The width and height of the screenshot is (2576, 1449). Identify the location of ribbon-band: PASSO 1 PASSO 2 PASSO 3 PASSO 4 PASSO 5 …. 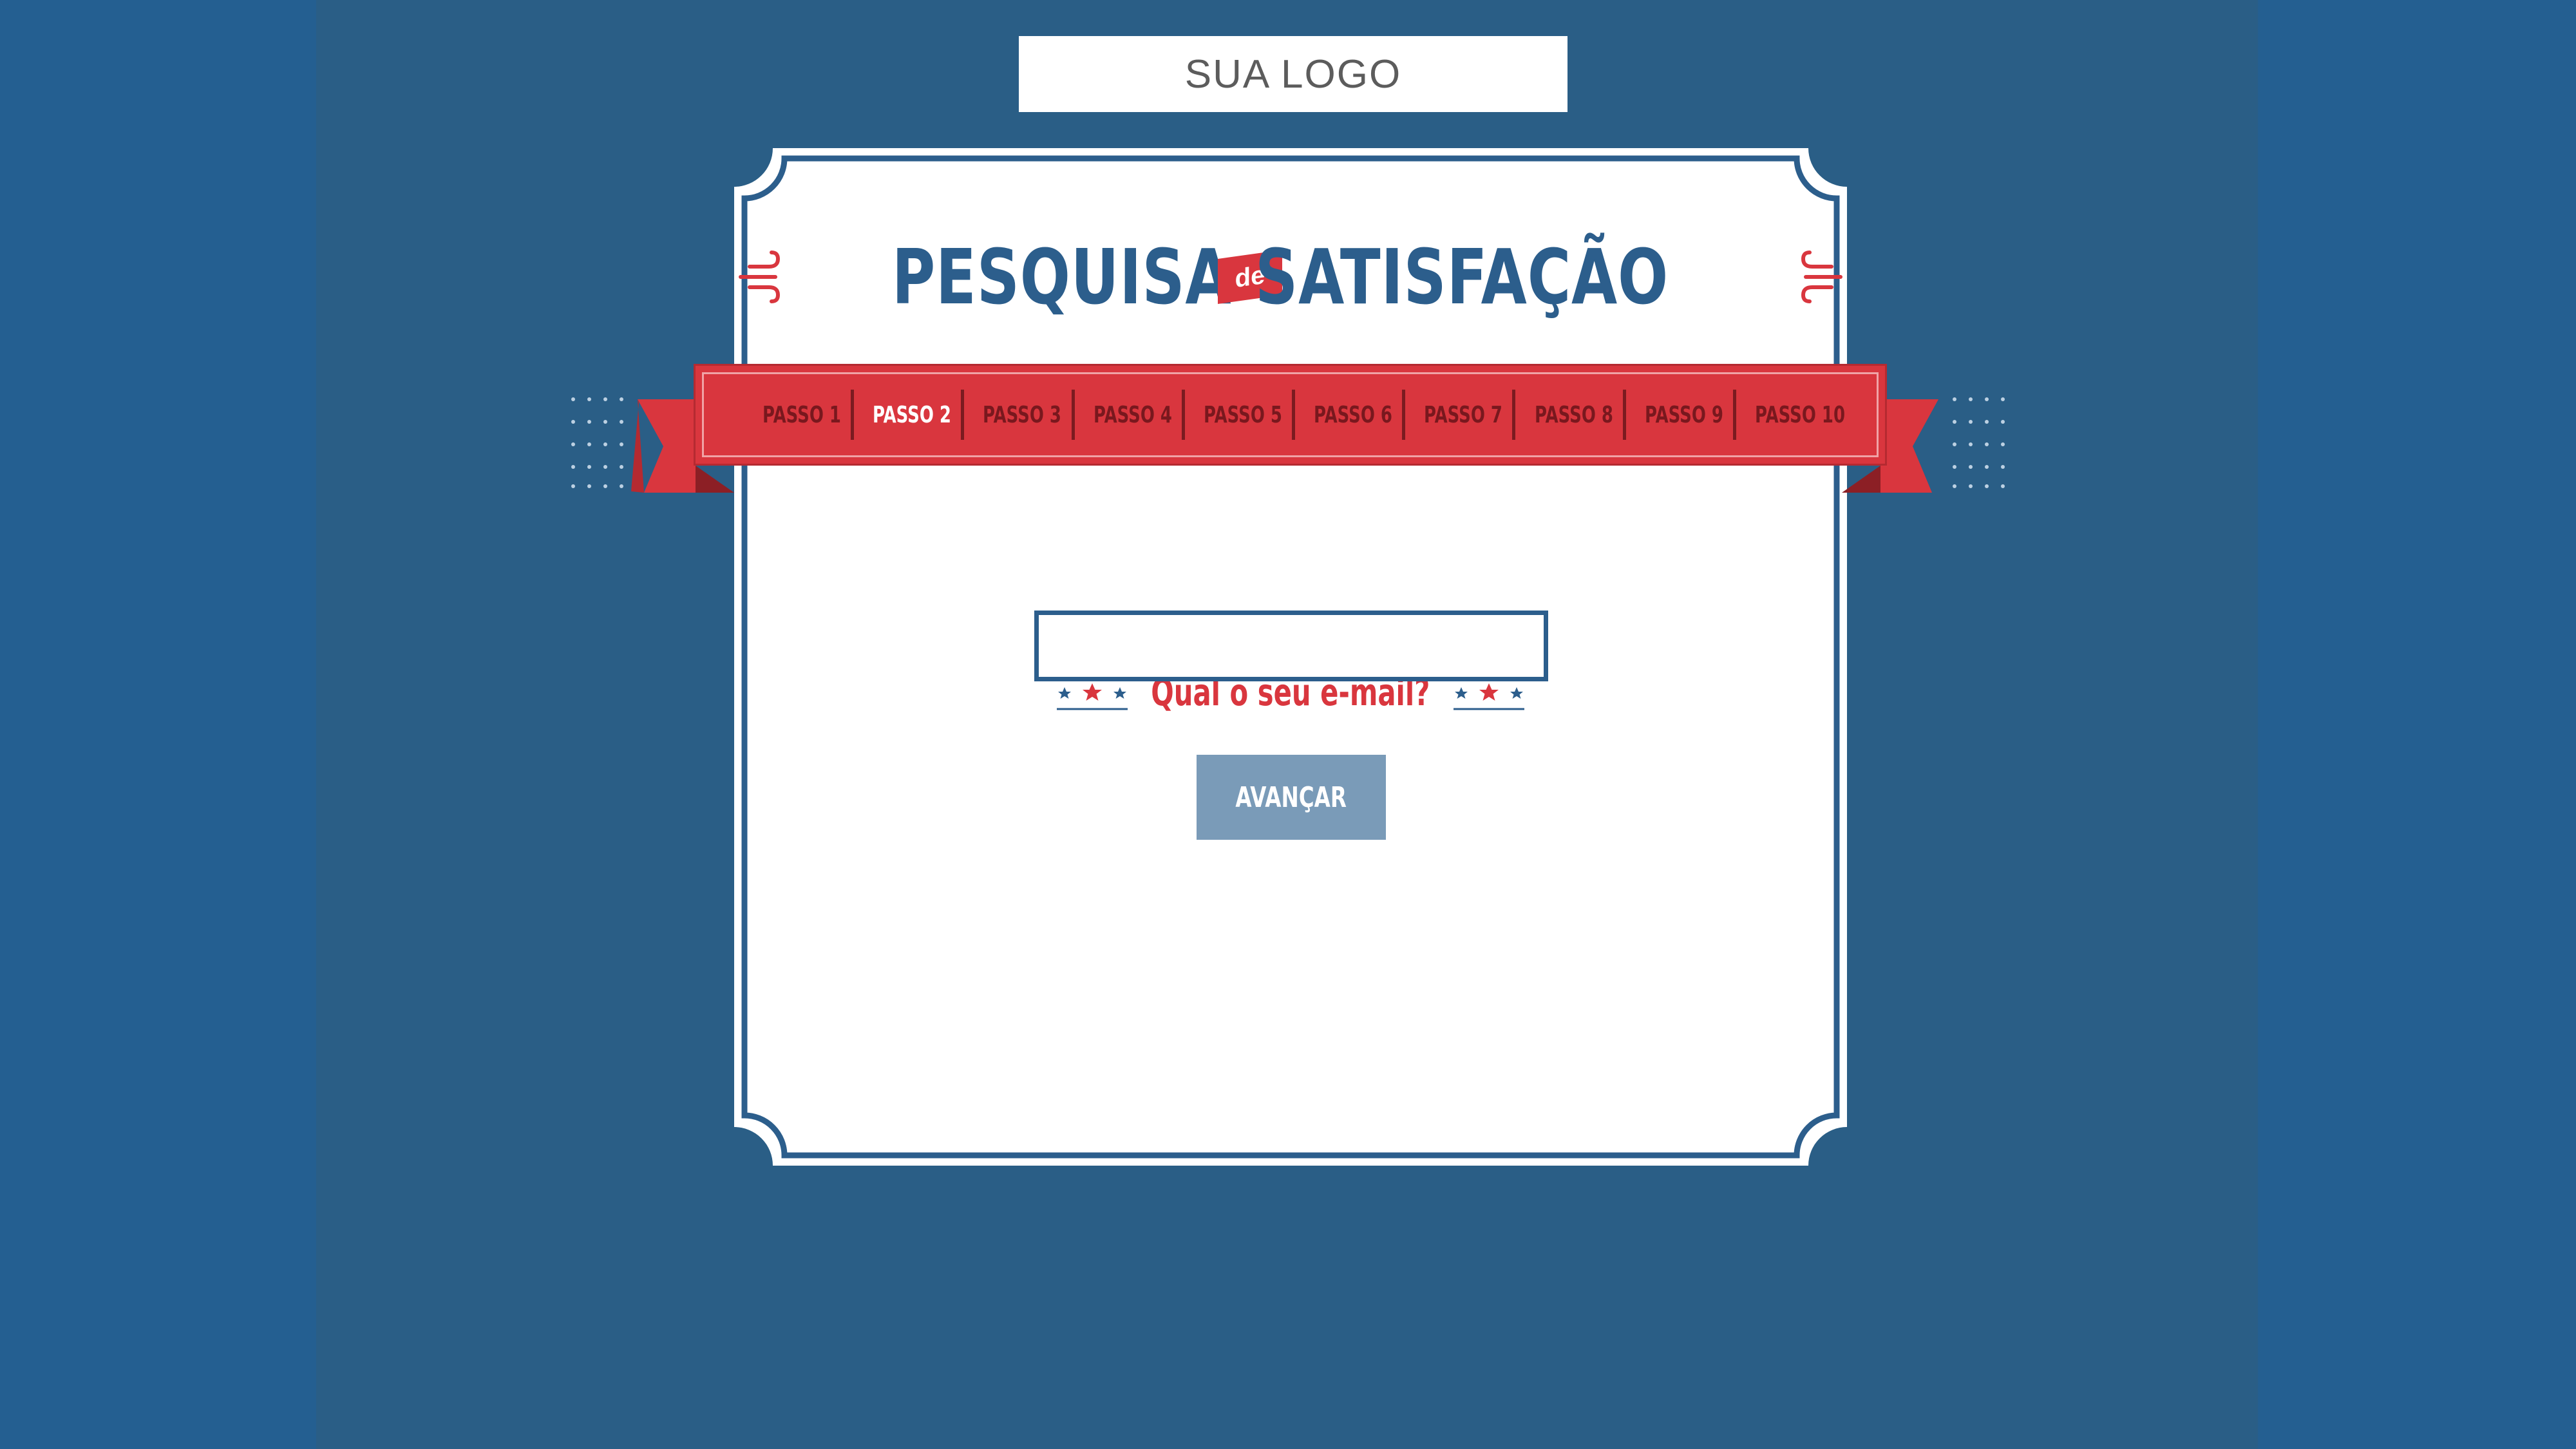
(1290, 415).